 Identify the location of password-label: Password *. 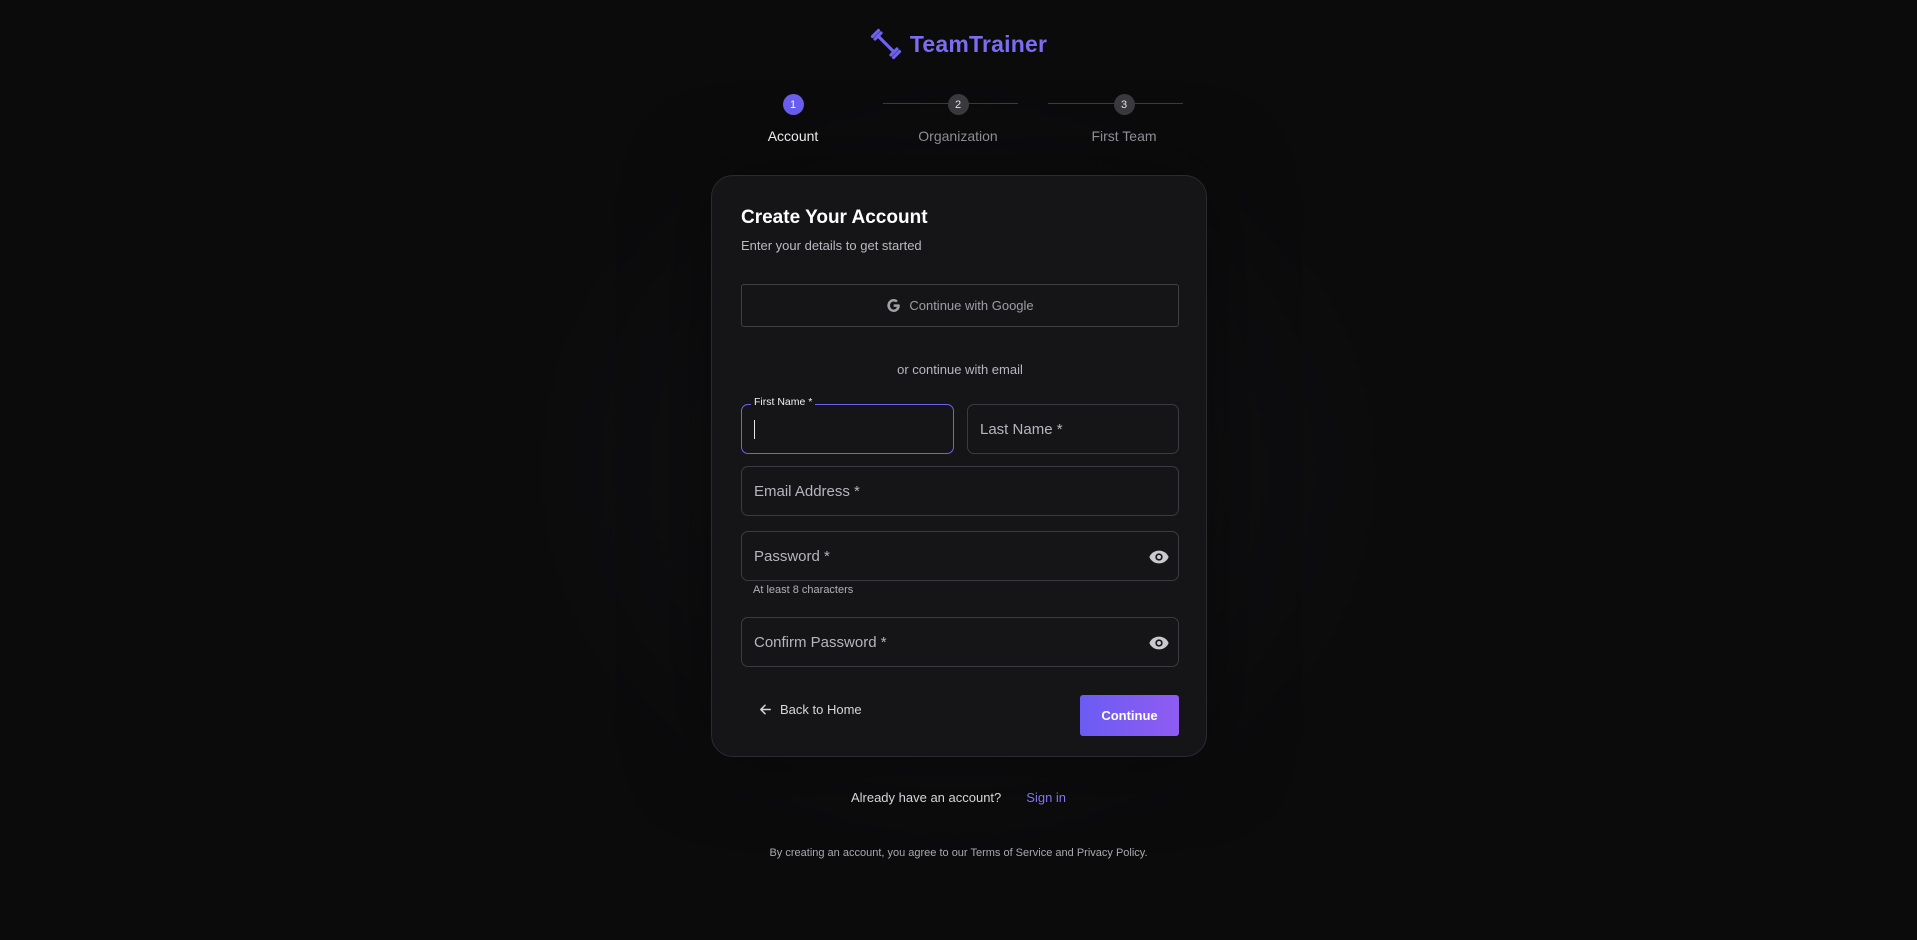
(792, 556).